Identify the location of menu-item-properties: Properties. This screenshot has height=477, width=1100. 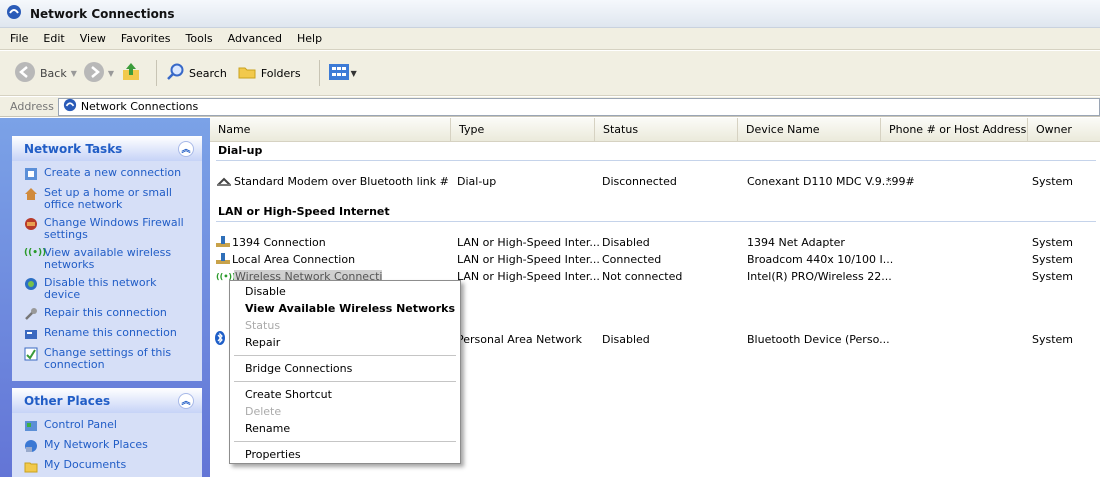
(345, 454).